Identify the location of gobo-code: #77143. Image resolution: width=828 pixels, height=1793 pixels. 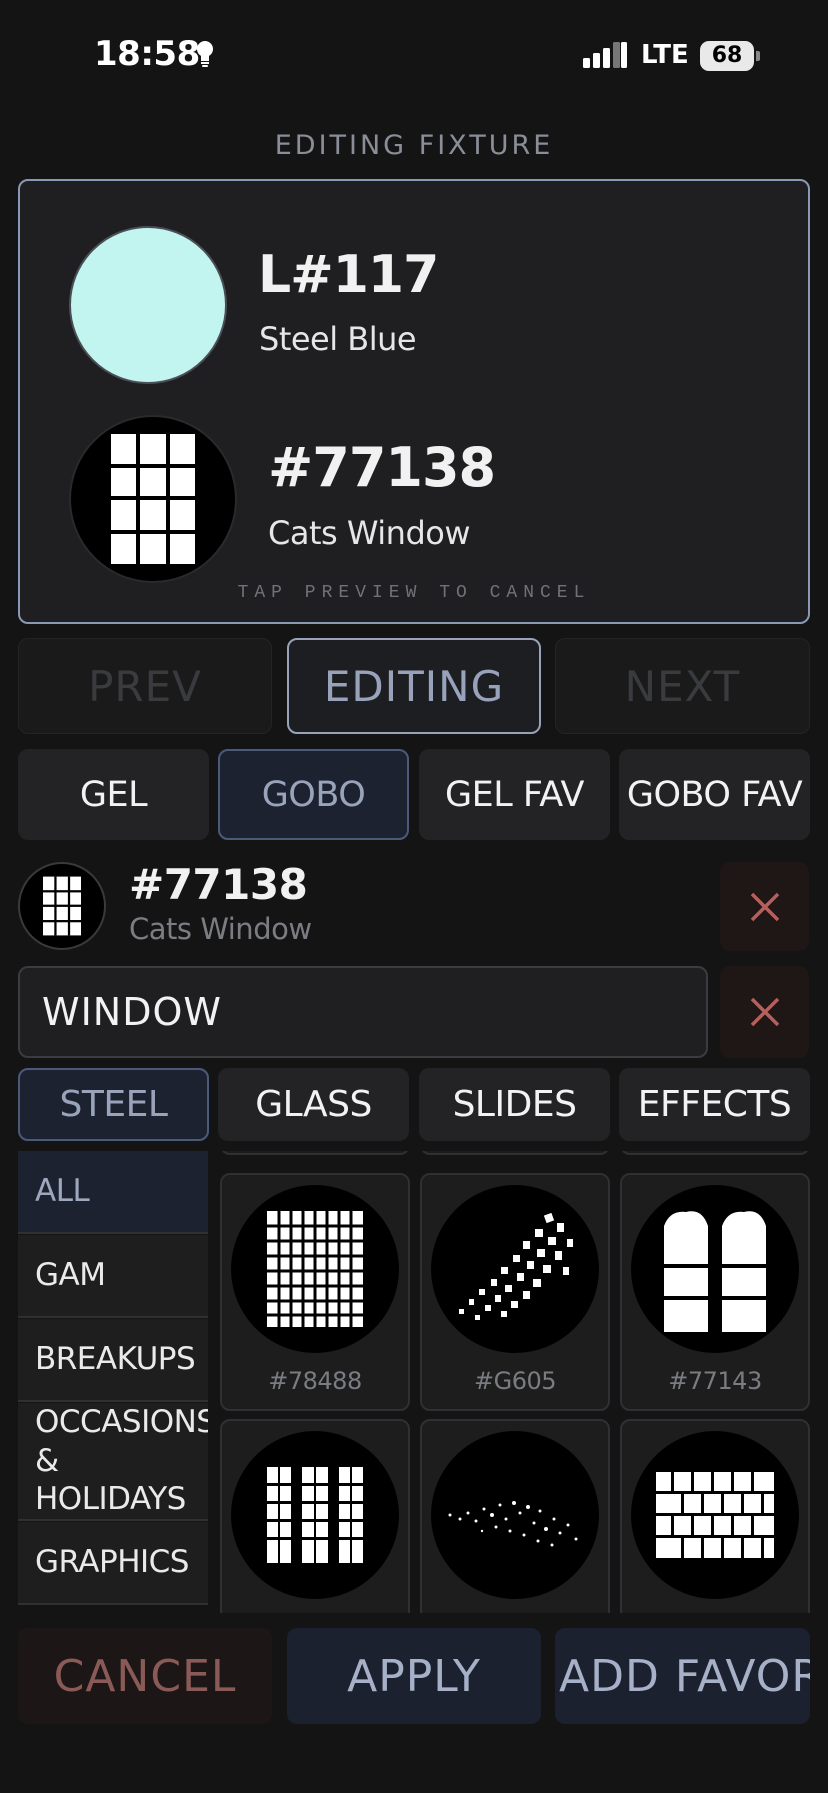
(715, 1381).